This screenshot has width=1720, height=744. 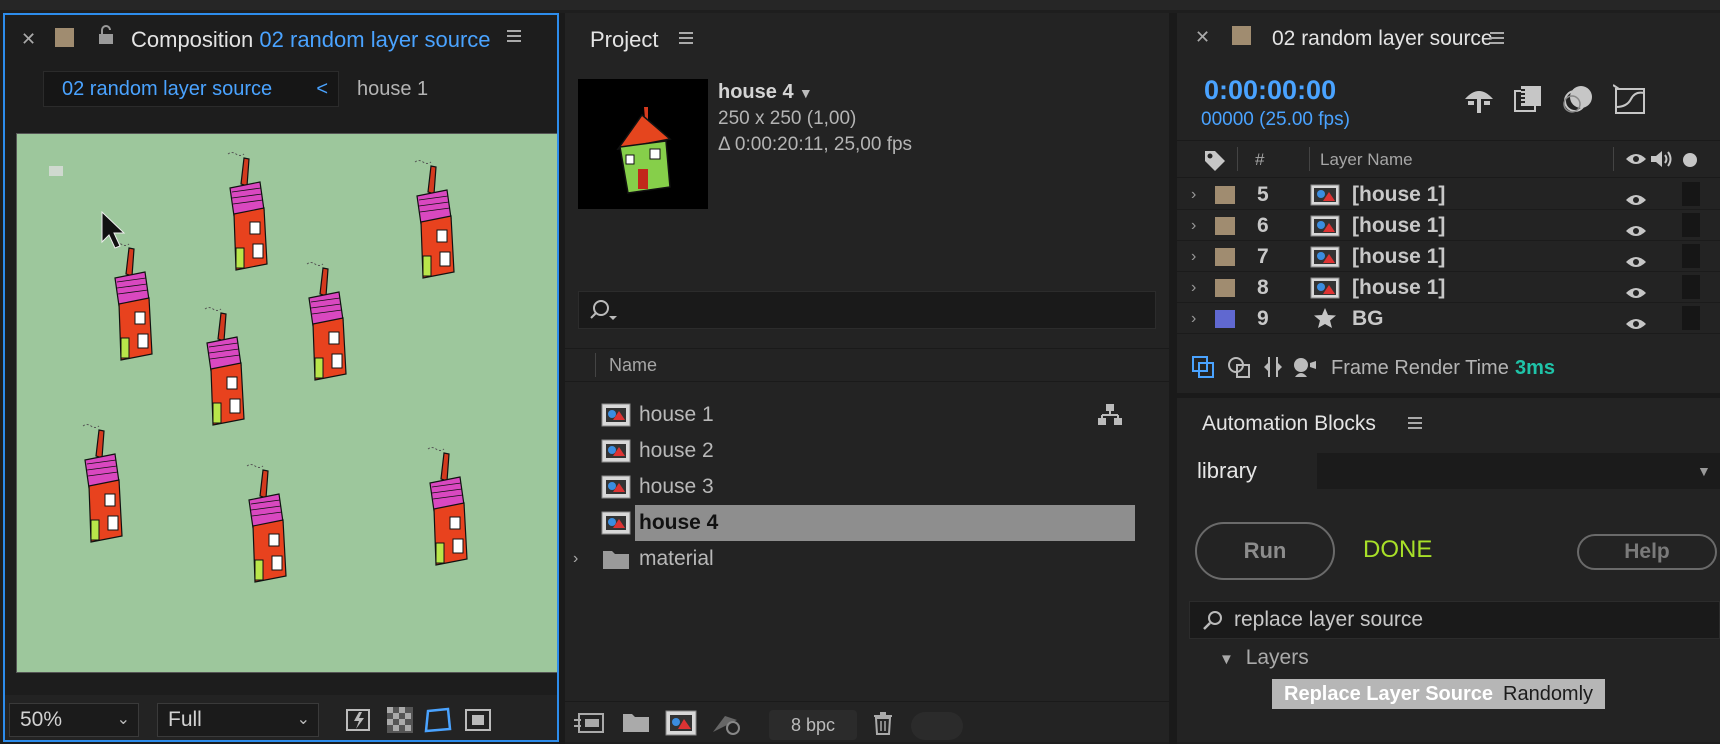 I want to click on transparency-grid-icon, so click(x=400, y=720).